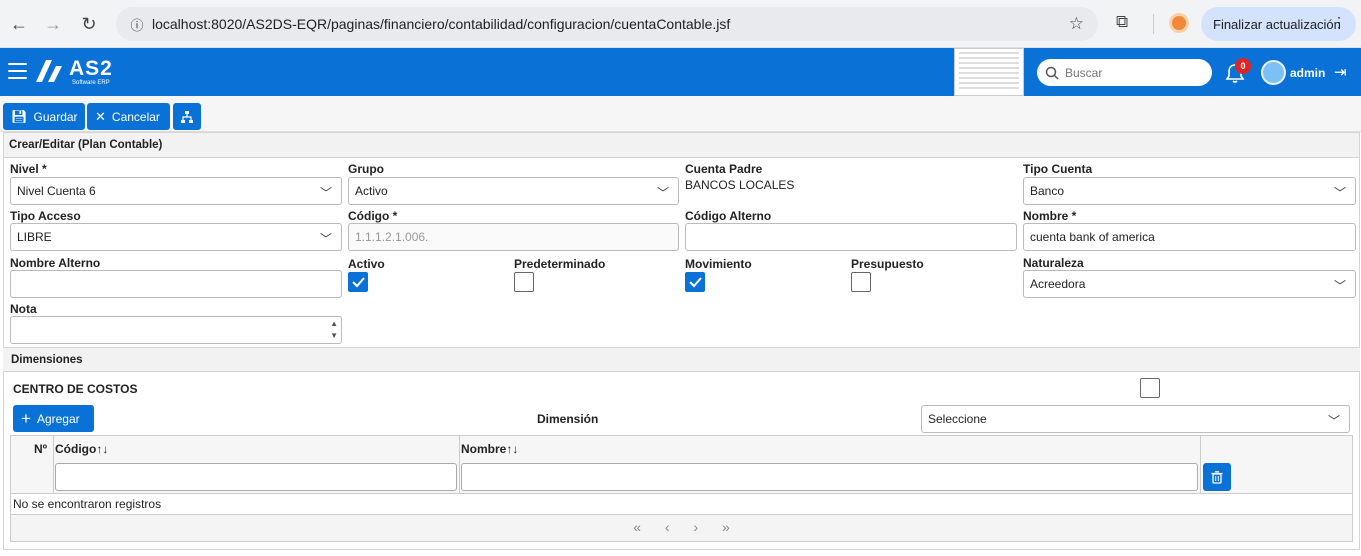 The height and width of the screenshot is (556, 1361). I want to click on dimension-value: Seleccione, so click(957, 419).